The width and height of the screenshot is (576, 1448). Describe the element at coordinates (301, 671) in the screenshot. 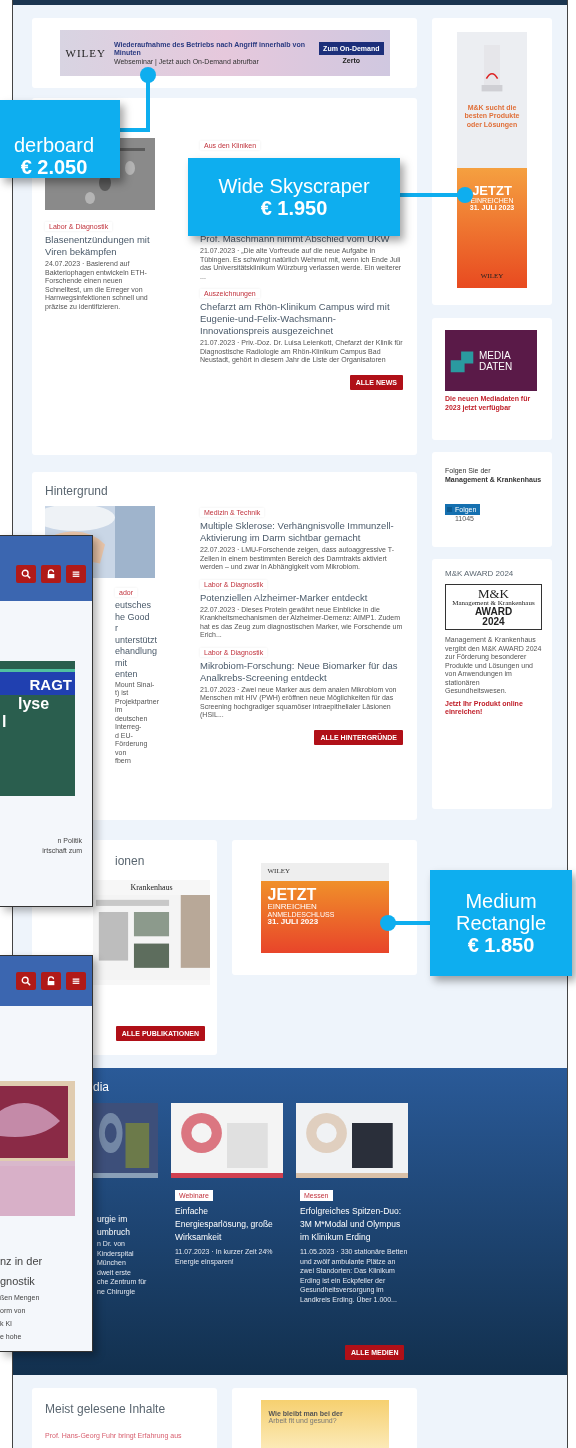

I see `article-title: Mikrobiom-Forschung: Neue Biomarker für das Analkrebs-Screening entdeckt` at that location.